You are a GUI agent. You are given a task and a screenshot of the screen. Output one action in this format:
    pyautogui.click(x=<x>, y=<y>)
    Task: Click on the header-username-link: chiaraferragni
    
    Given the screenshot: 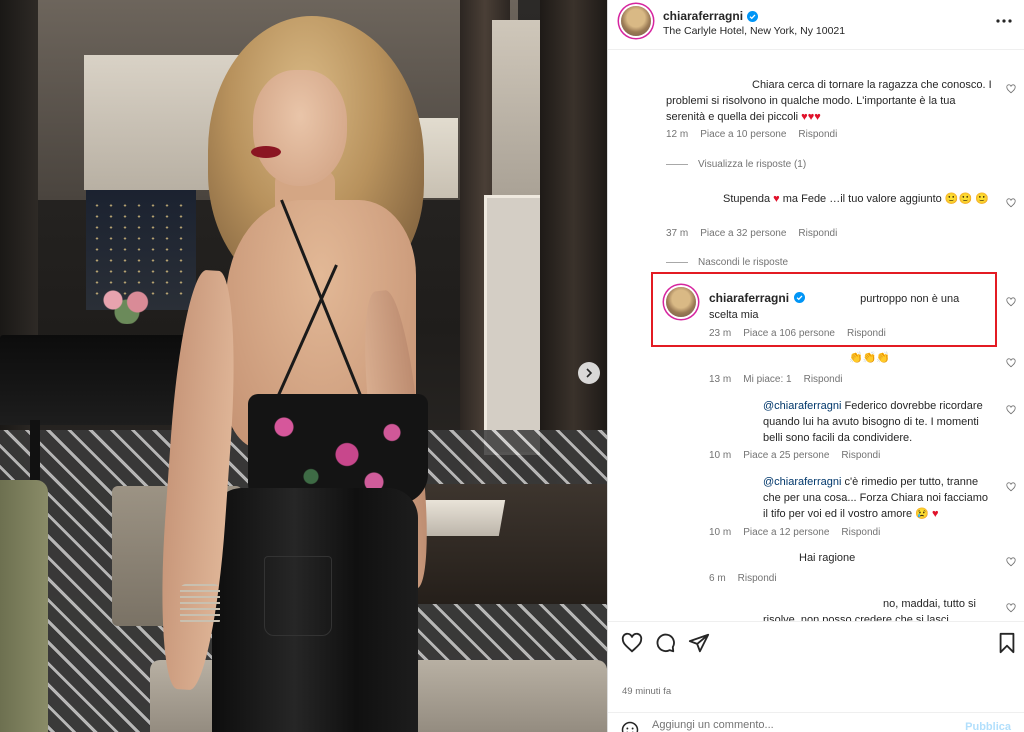 What is the action you would take?
    pyautogui.click(x=711, y=16)
    